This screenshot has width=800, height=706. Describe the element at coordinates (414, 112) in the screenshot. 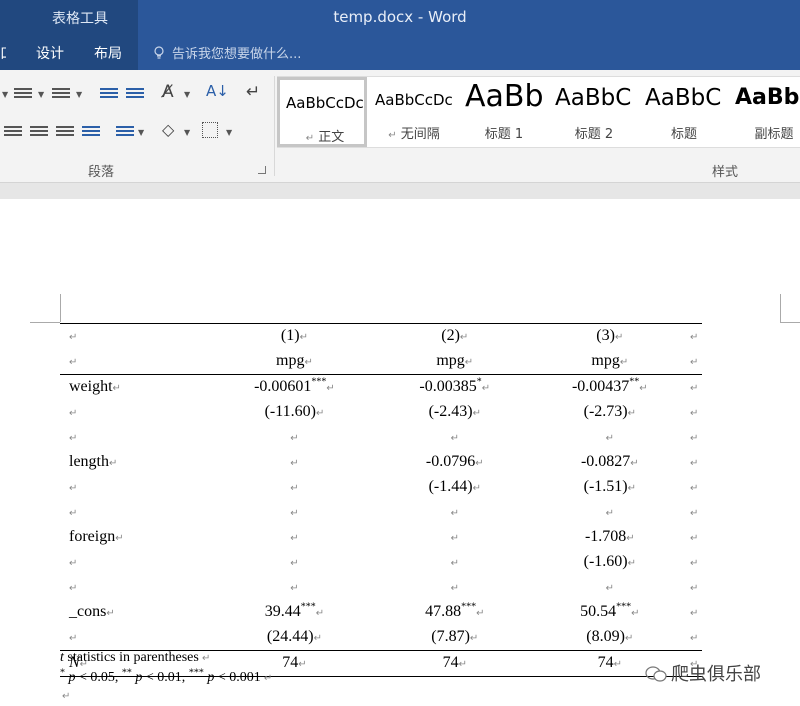

I see `style-no-spacing: AaBbCcDc ↵ 无间隔` at that location.